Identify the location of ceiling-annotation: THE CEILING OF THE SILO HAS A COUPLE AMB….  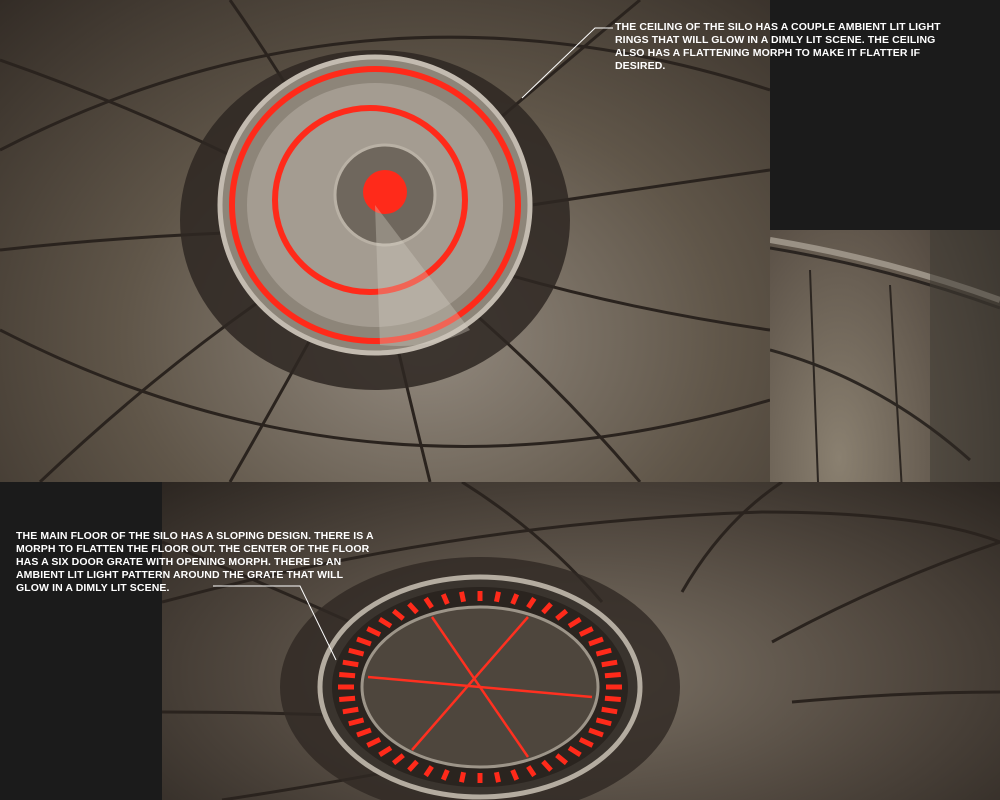
(778, 46).